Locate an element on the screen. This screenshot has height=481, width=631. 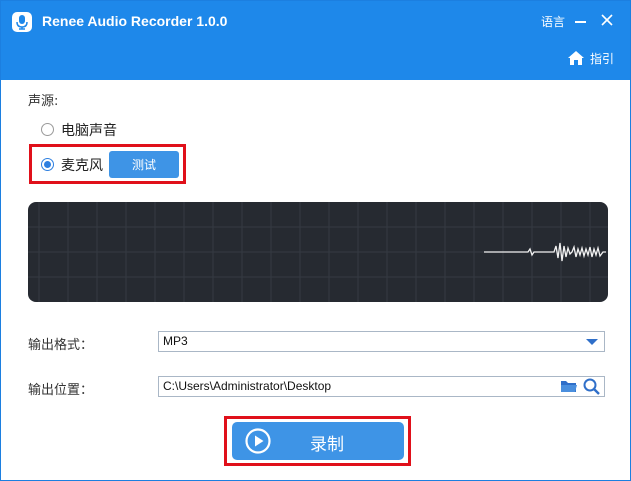
output-format-value: MP3 is located at coordinates (175, 341).